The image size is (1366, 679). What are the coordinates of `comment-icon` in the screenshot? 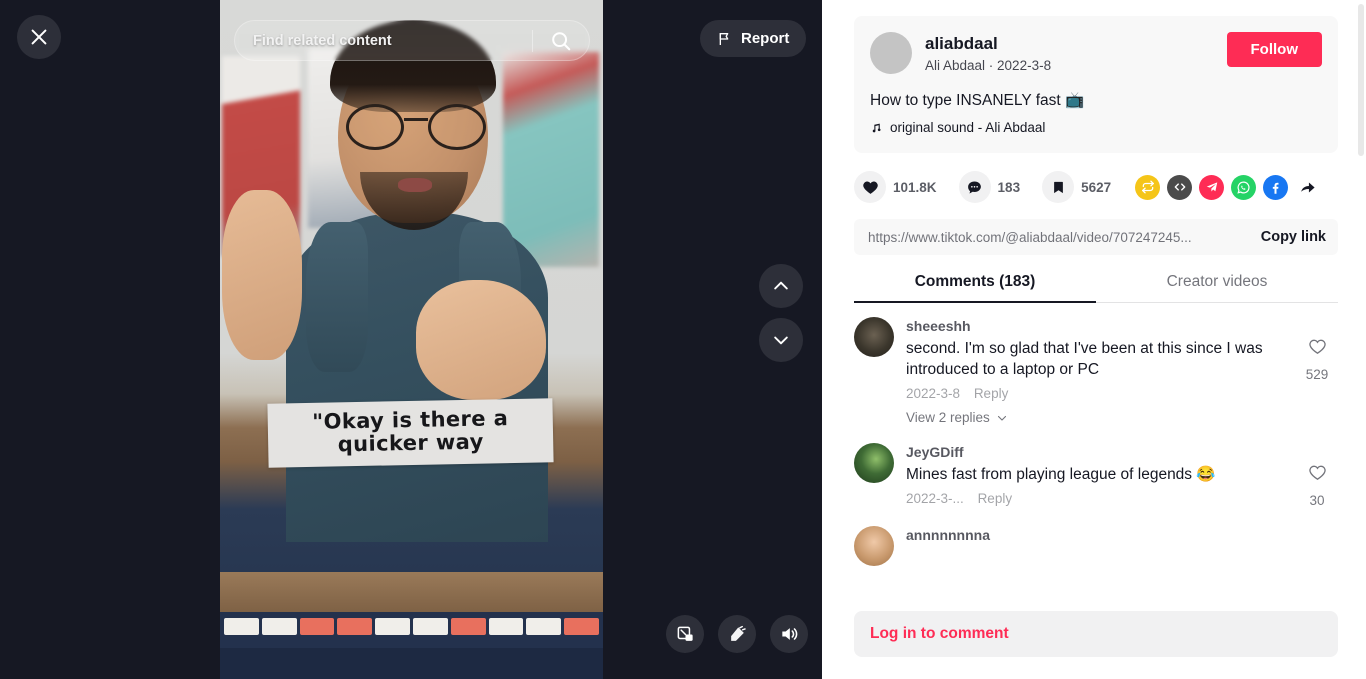 It's located at (974, 187).